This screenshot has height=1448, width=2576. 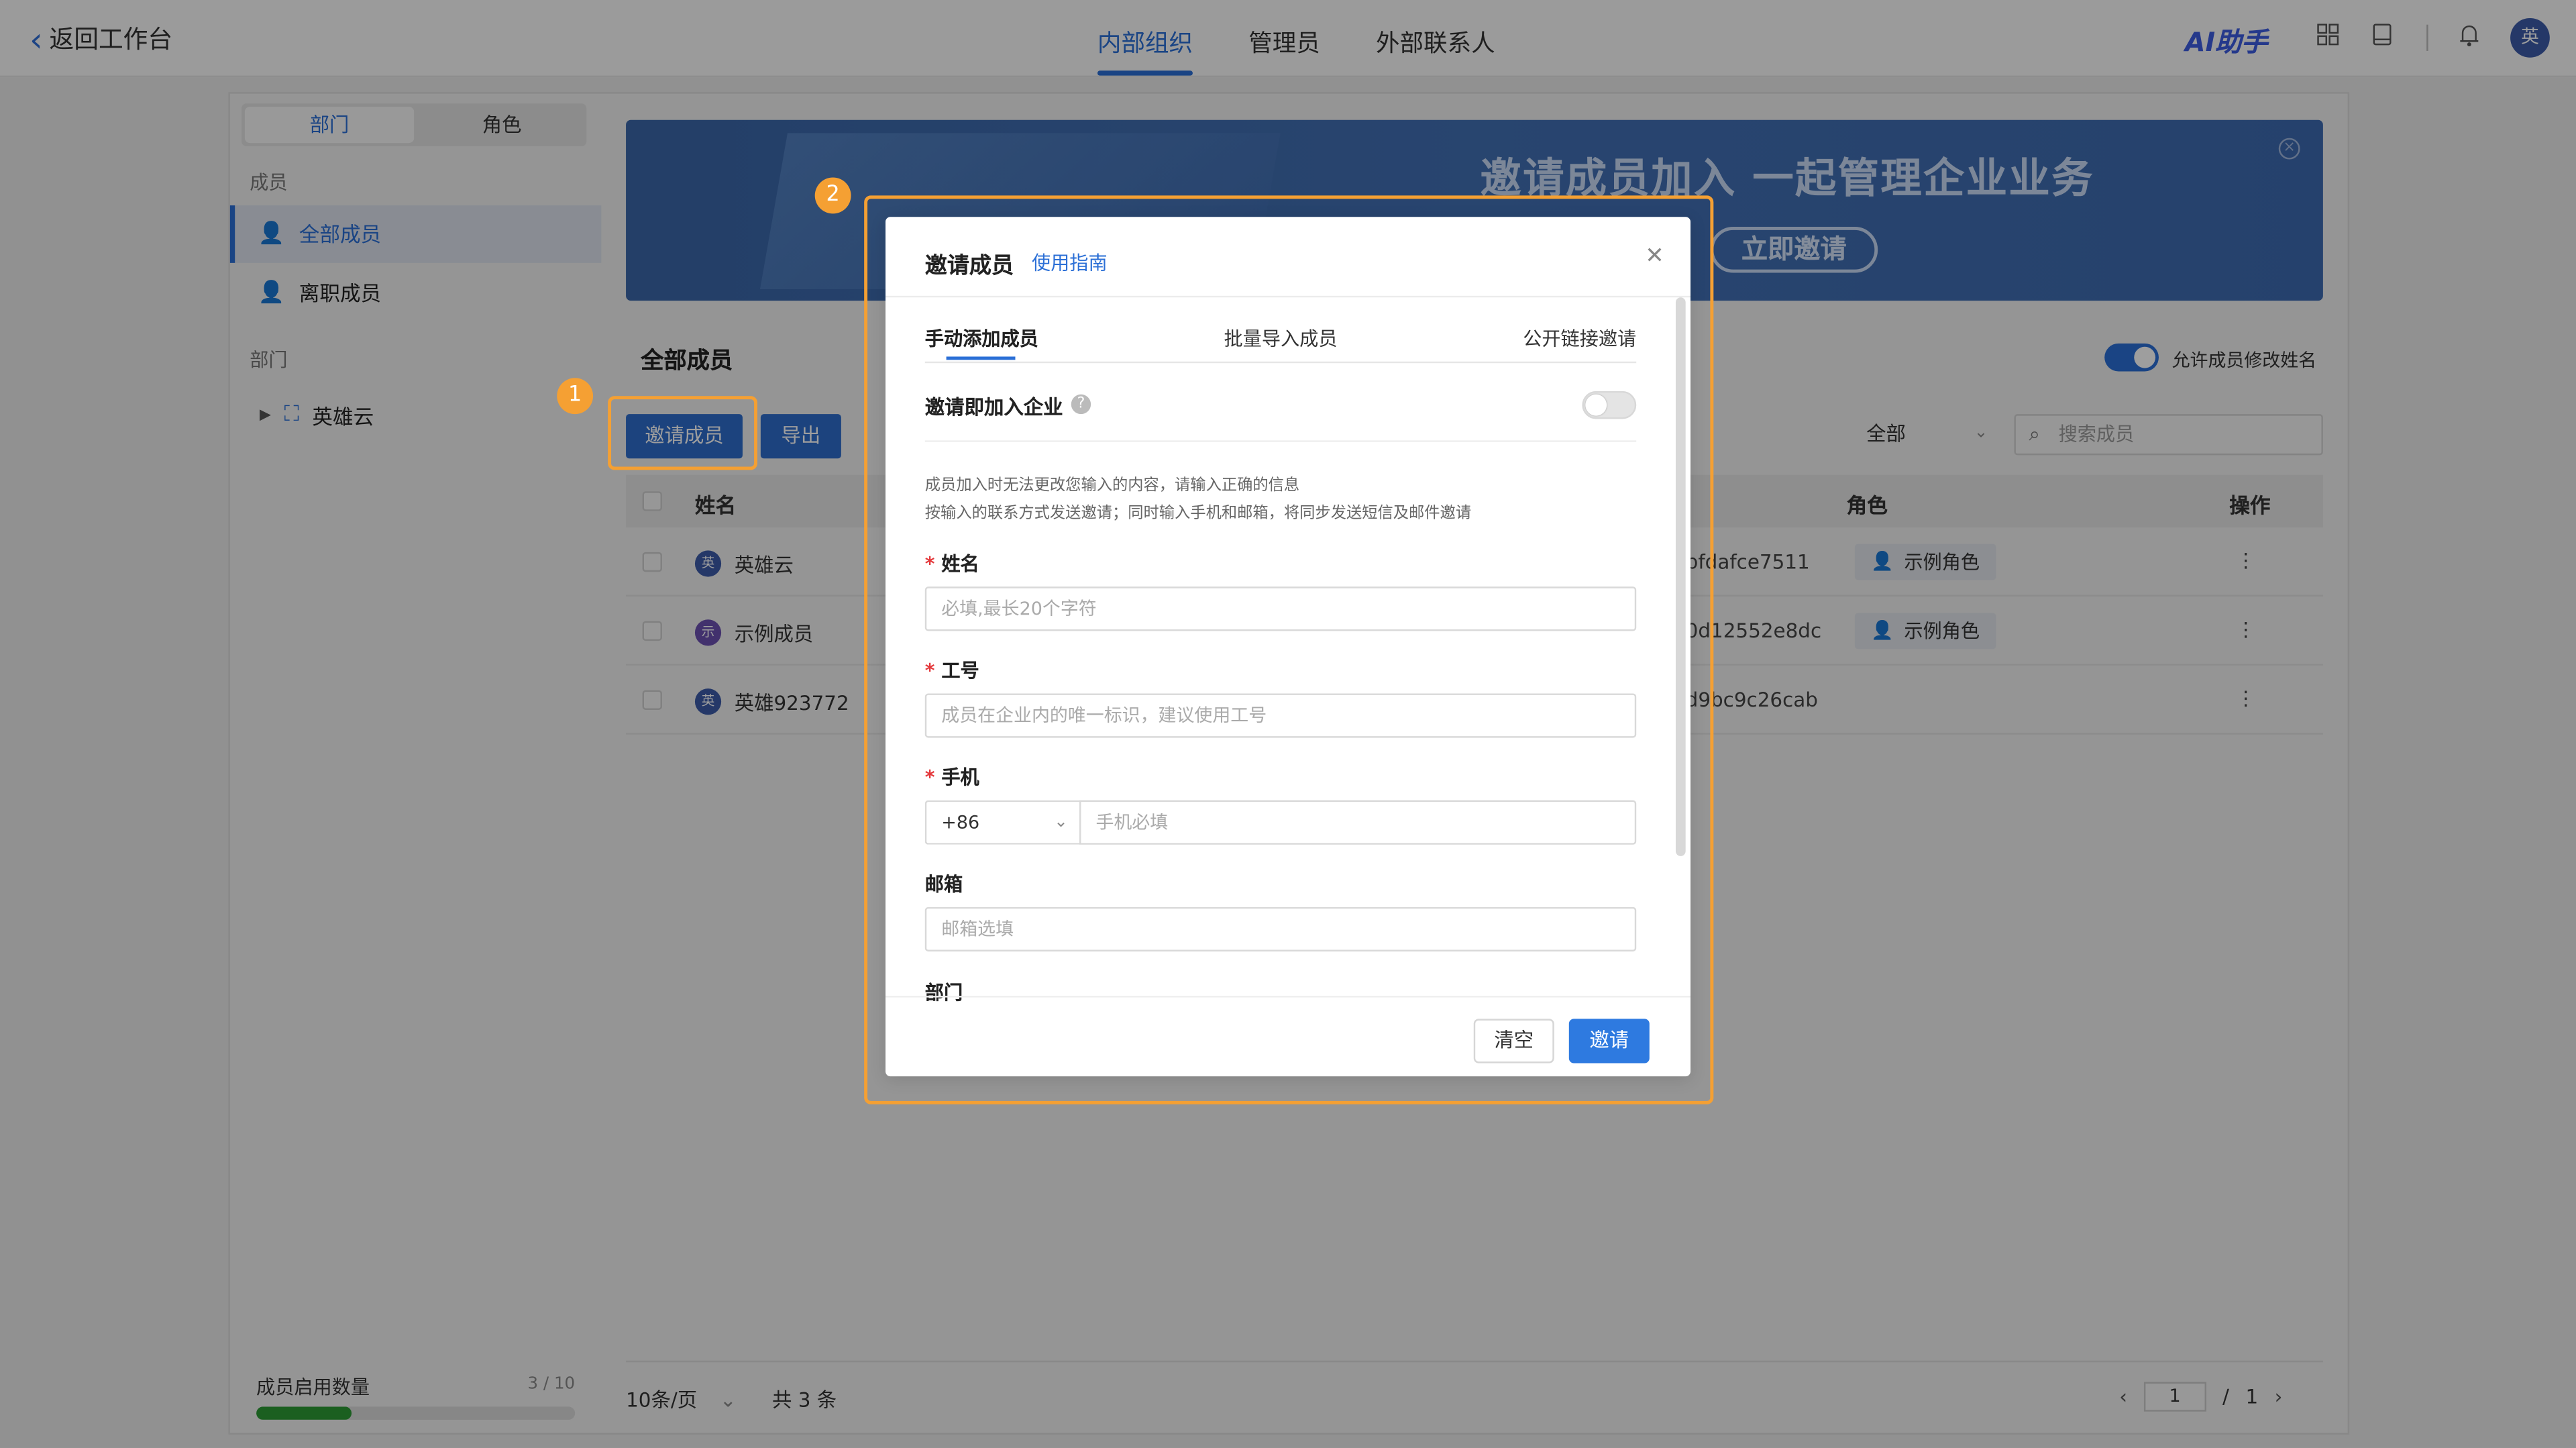 I want to click on email-field-label: 邮箱, so click(x=943, y=884).